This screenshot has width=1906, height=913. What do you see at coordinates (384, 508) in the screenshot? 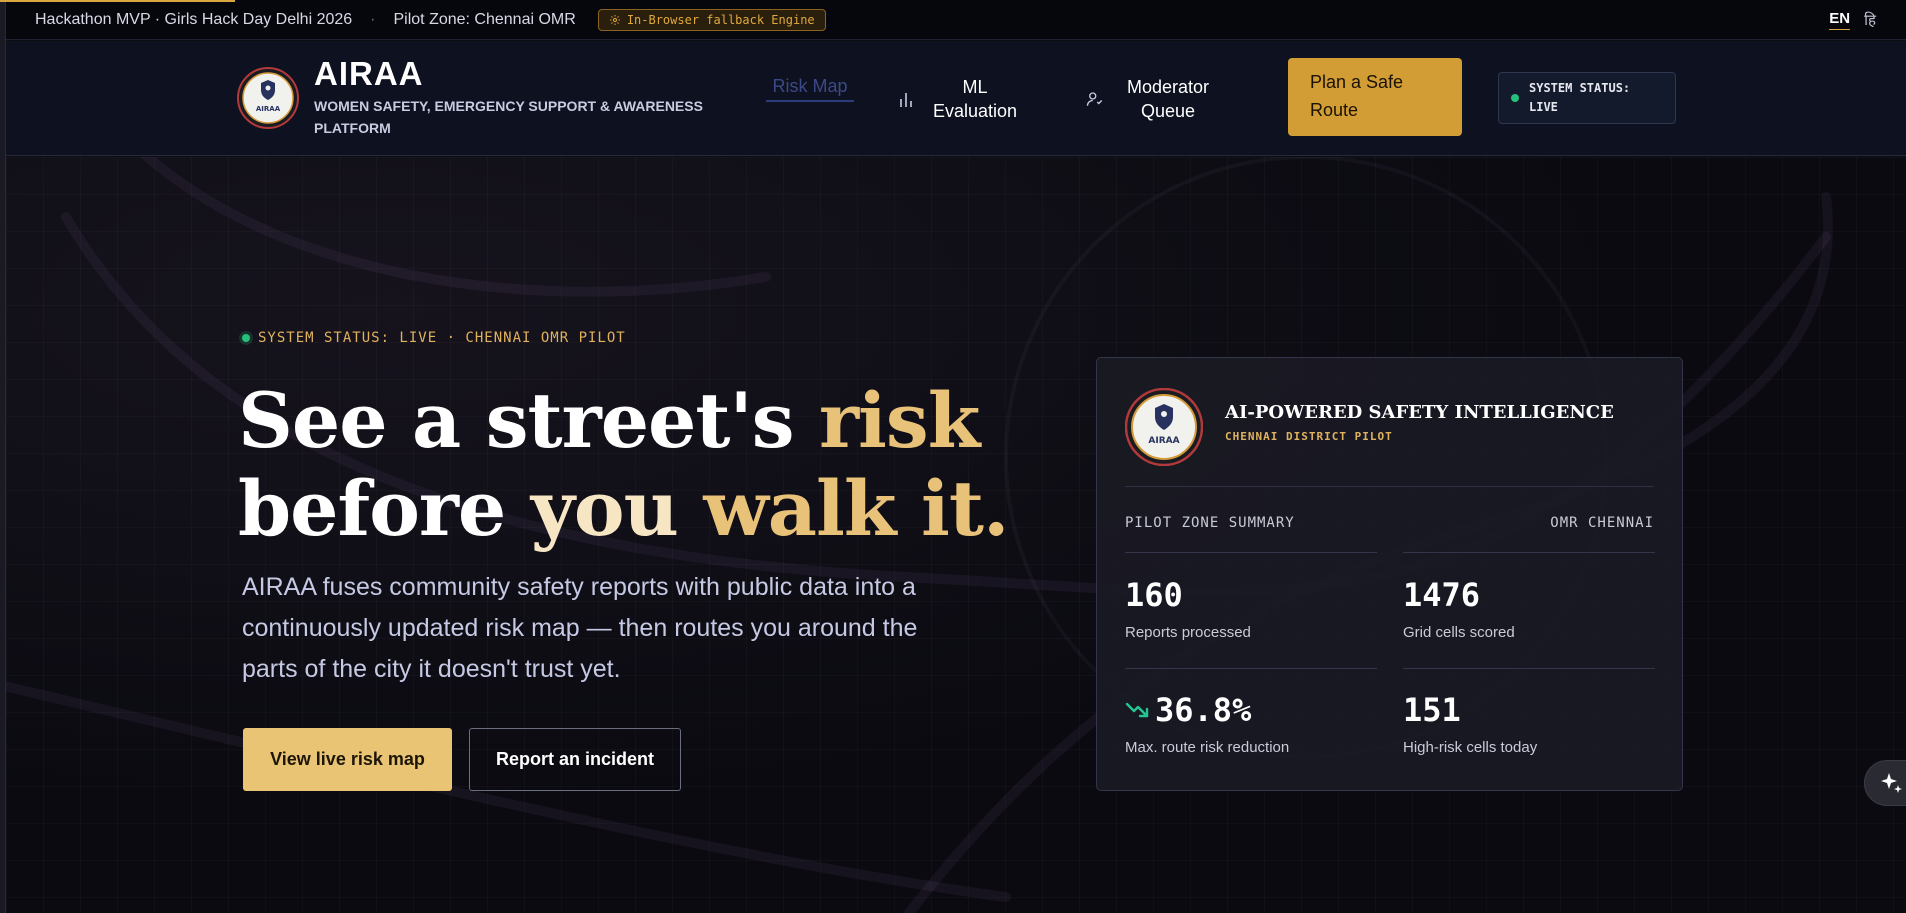
I see `headline-part-3: before` at bounding box center [384, 508].